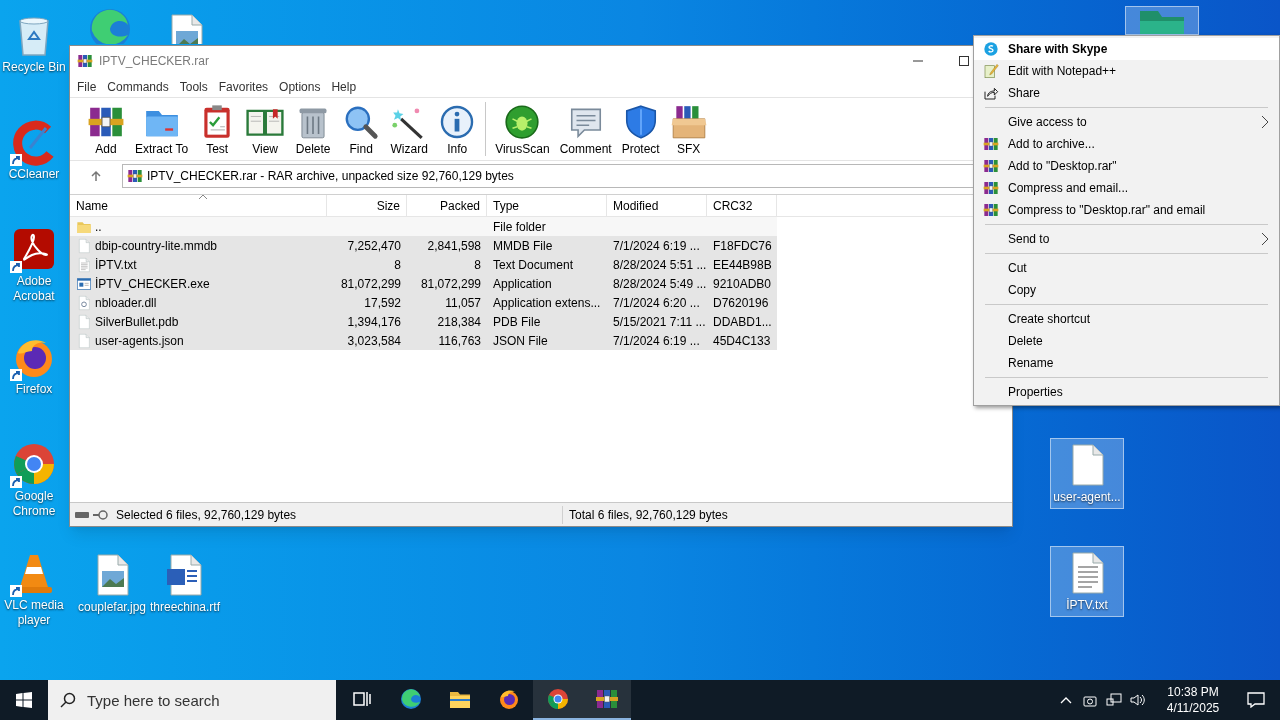 The height and width of the screenshot is (720, 1280). Describe the element at coordinates (517, 322) in the screenshot. I see `table-cell-text: PDB File` at that location.